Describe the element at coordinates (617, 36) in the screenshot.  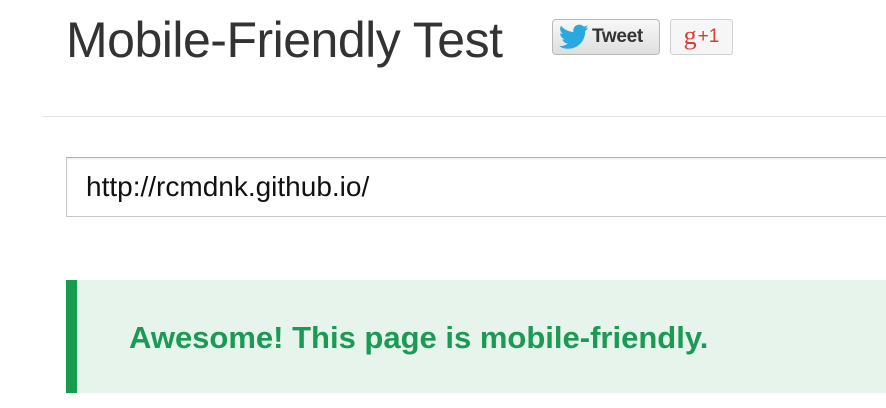
I see `tweet-button-label: Tweet` at that location.